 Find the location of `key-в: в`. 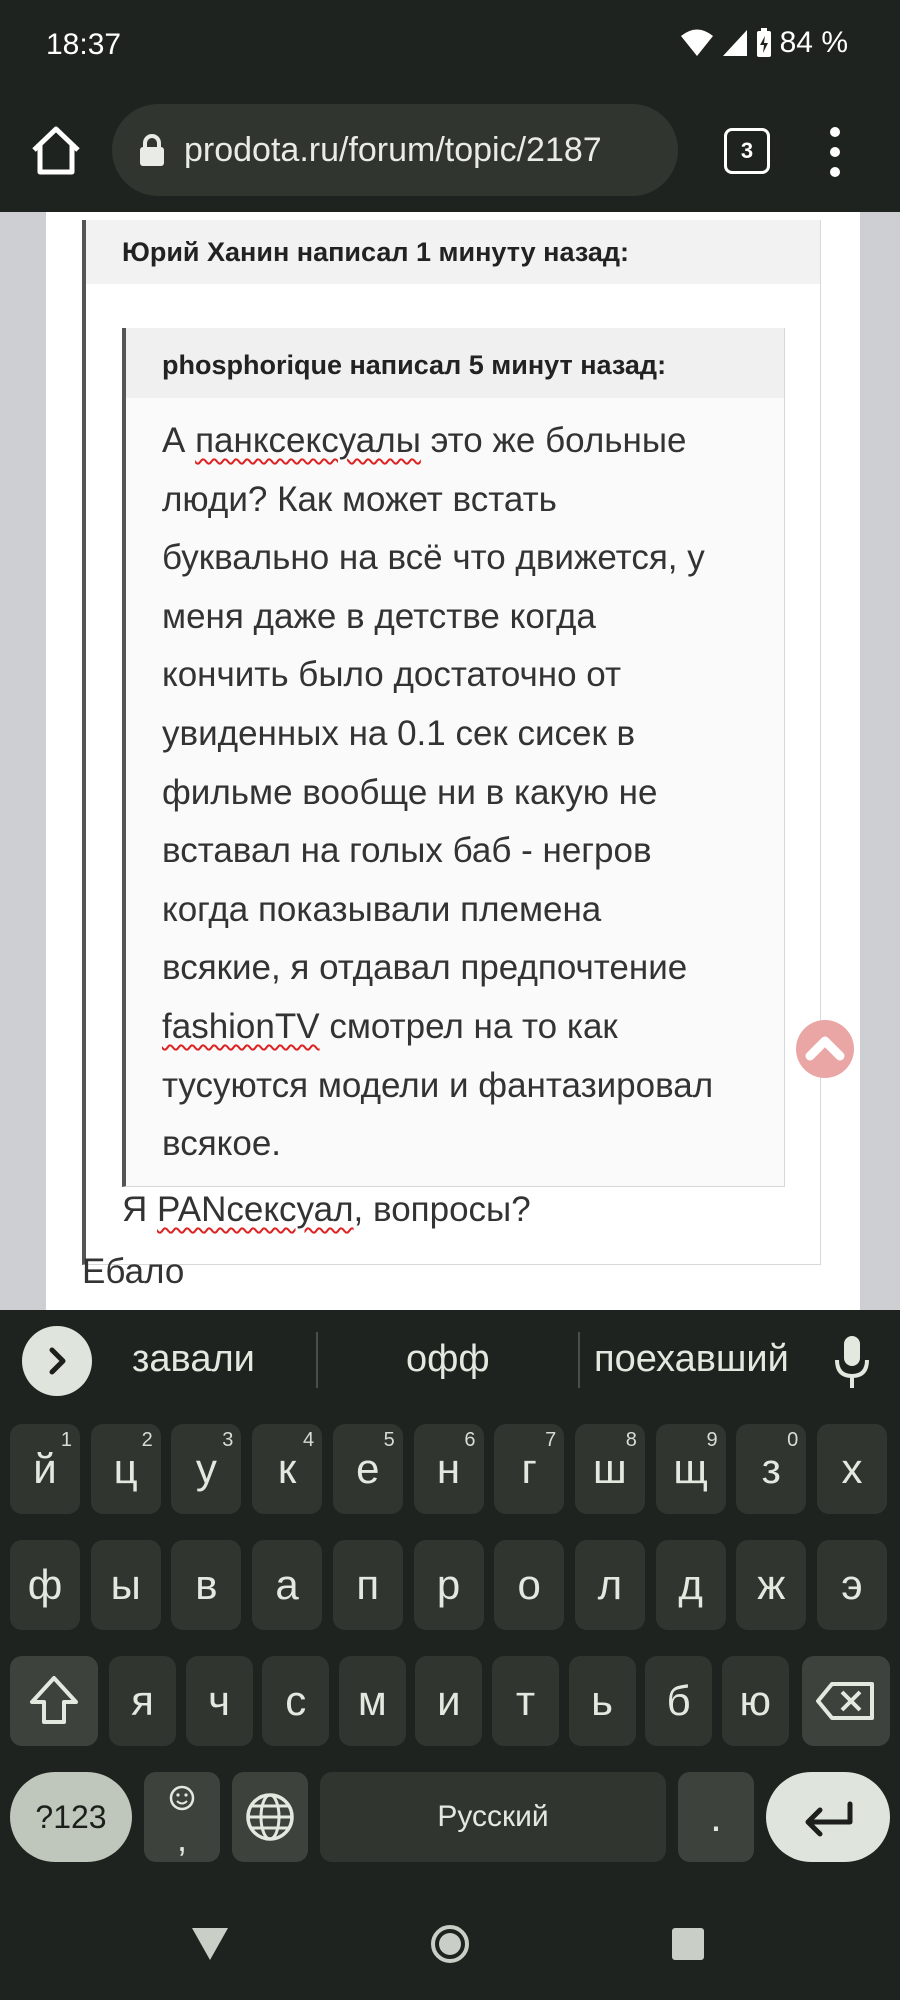

key-в: в is located at coordinates (206, 1585).